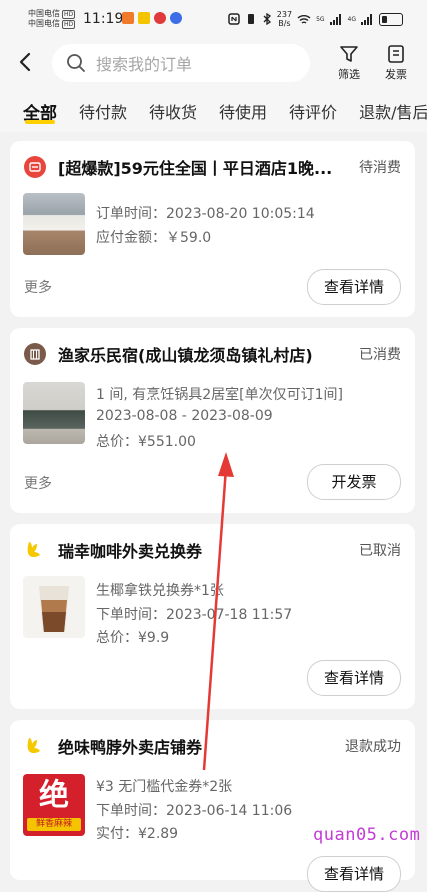 This screenshot has height=892, width=427. Describe the element at coordinates (44, 23) in the screenshot. I see `carrier-2: 中国电信` at that location.